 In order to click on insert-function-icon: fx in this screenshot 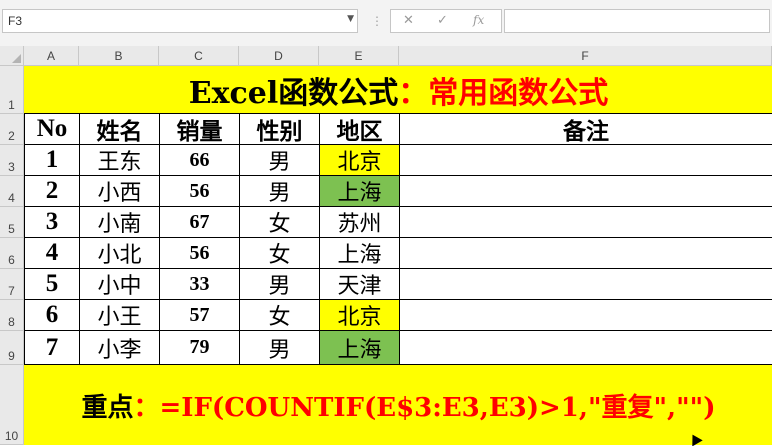, I will do `click(478, 20)`.